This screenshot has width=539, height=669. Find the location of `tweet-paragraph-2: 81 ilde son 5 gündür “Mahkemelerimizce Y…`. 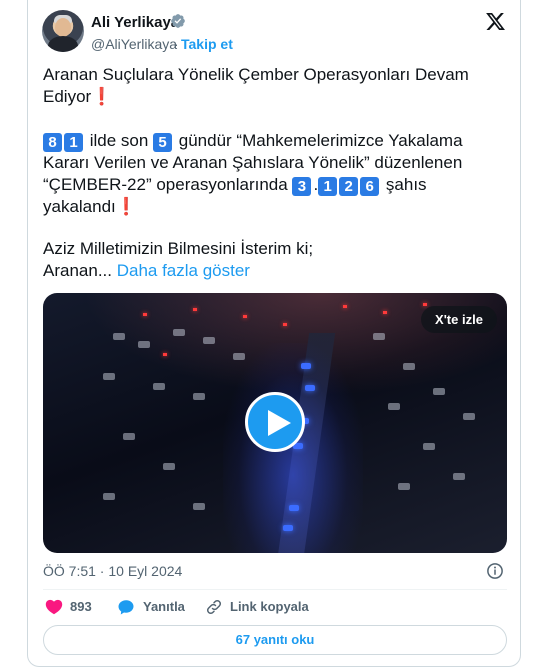

tweet-paragraph-2: 81 ilde son 5 gündür “Mahkemelerimizce Y… is located at coordinates (273, 174).